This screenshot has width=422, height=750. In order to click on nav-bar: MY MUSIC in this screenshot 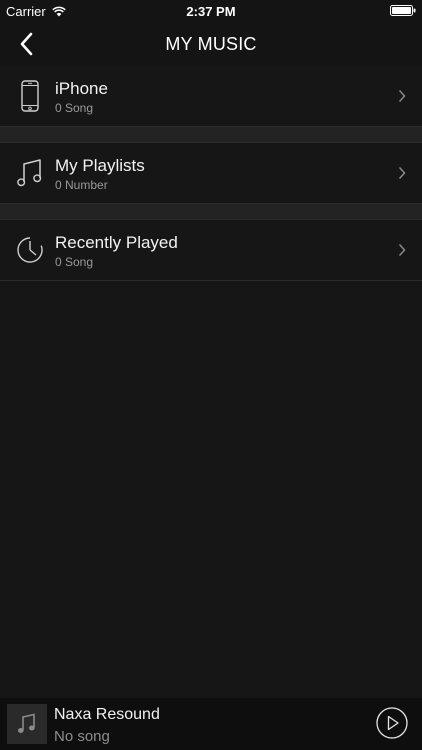, I will do `click(211, 44)`.